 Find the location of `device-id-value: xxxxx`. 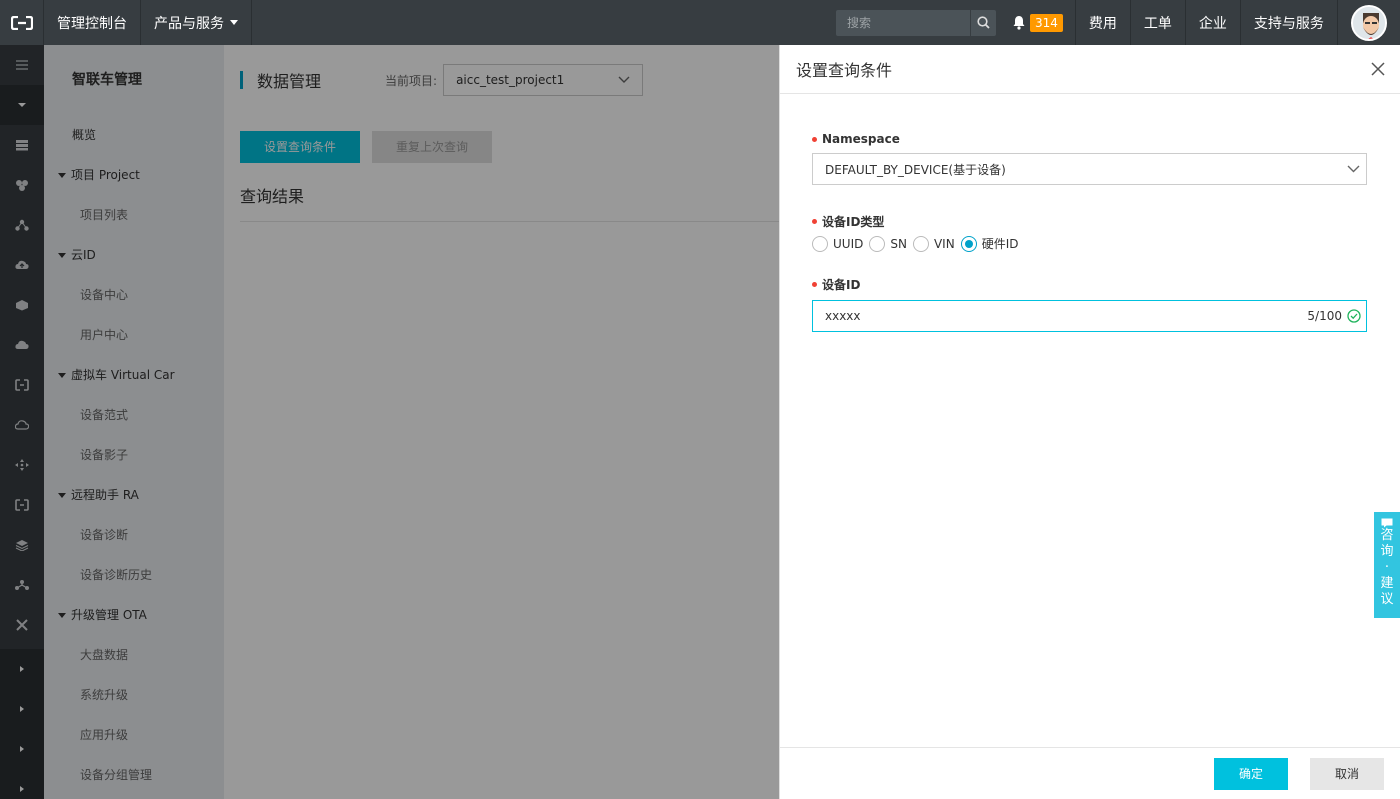

device-id-value: xxxxx is located at coordinates (843, 316).